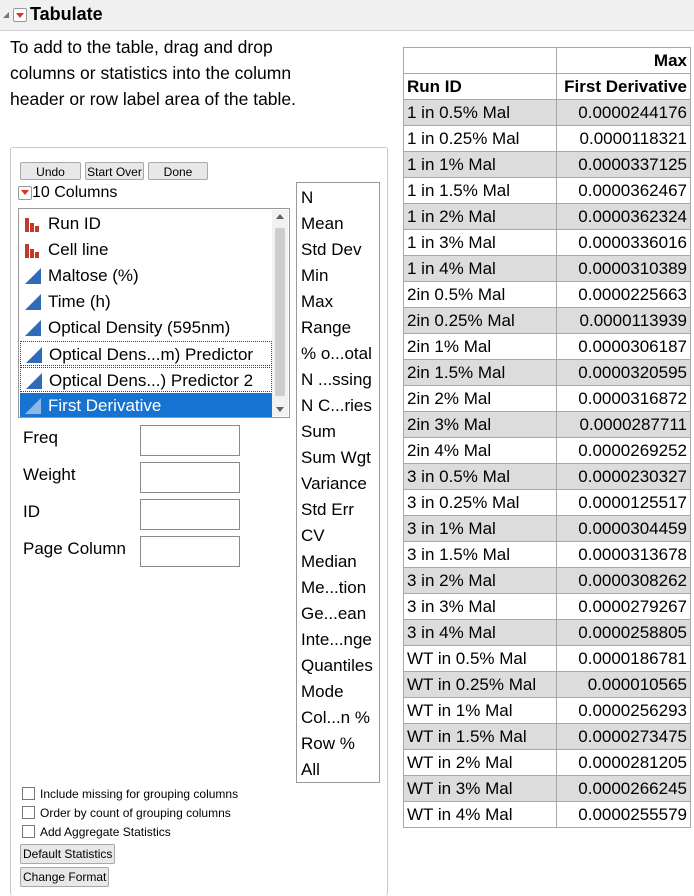  I want to click on include-missing-option: Include missing for grouping columns, so click(130, 794).